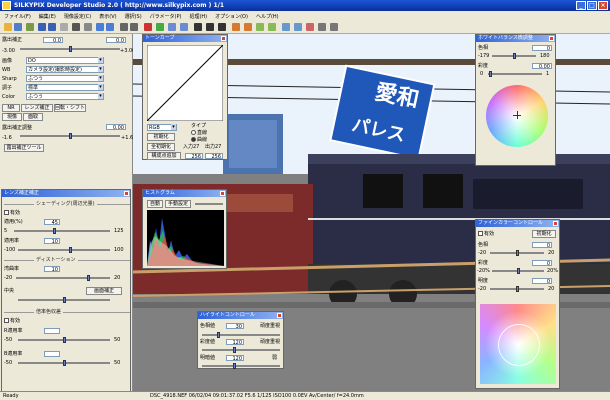 Image resolution: width=610 pixels, height=400 pixels. I want to click on s5-thumb, so click(64, 363).